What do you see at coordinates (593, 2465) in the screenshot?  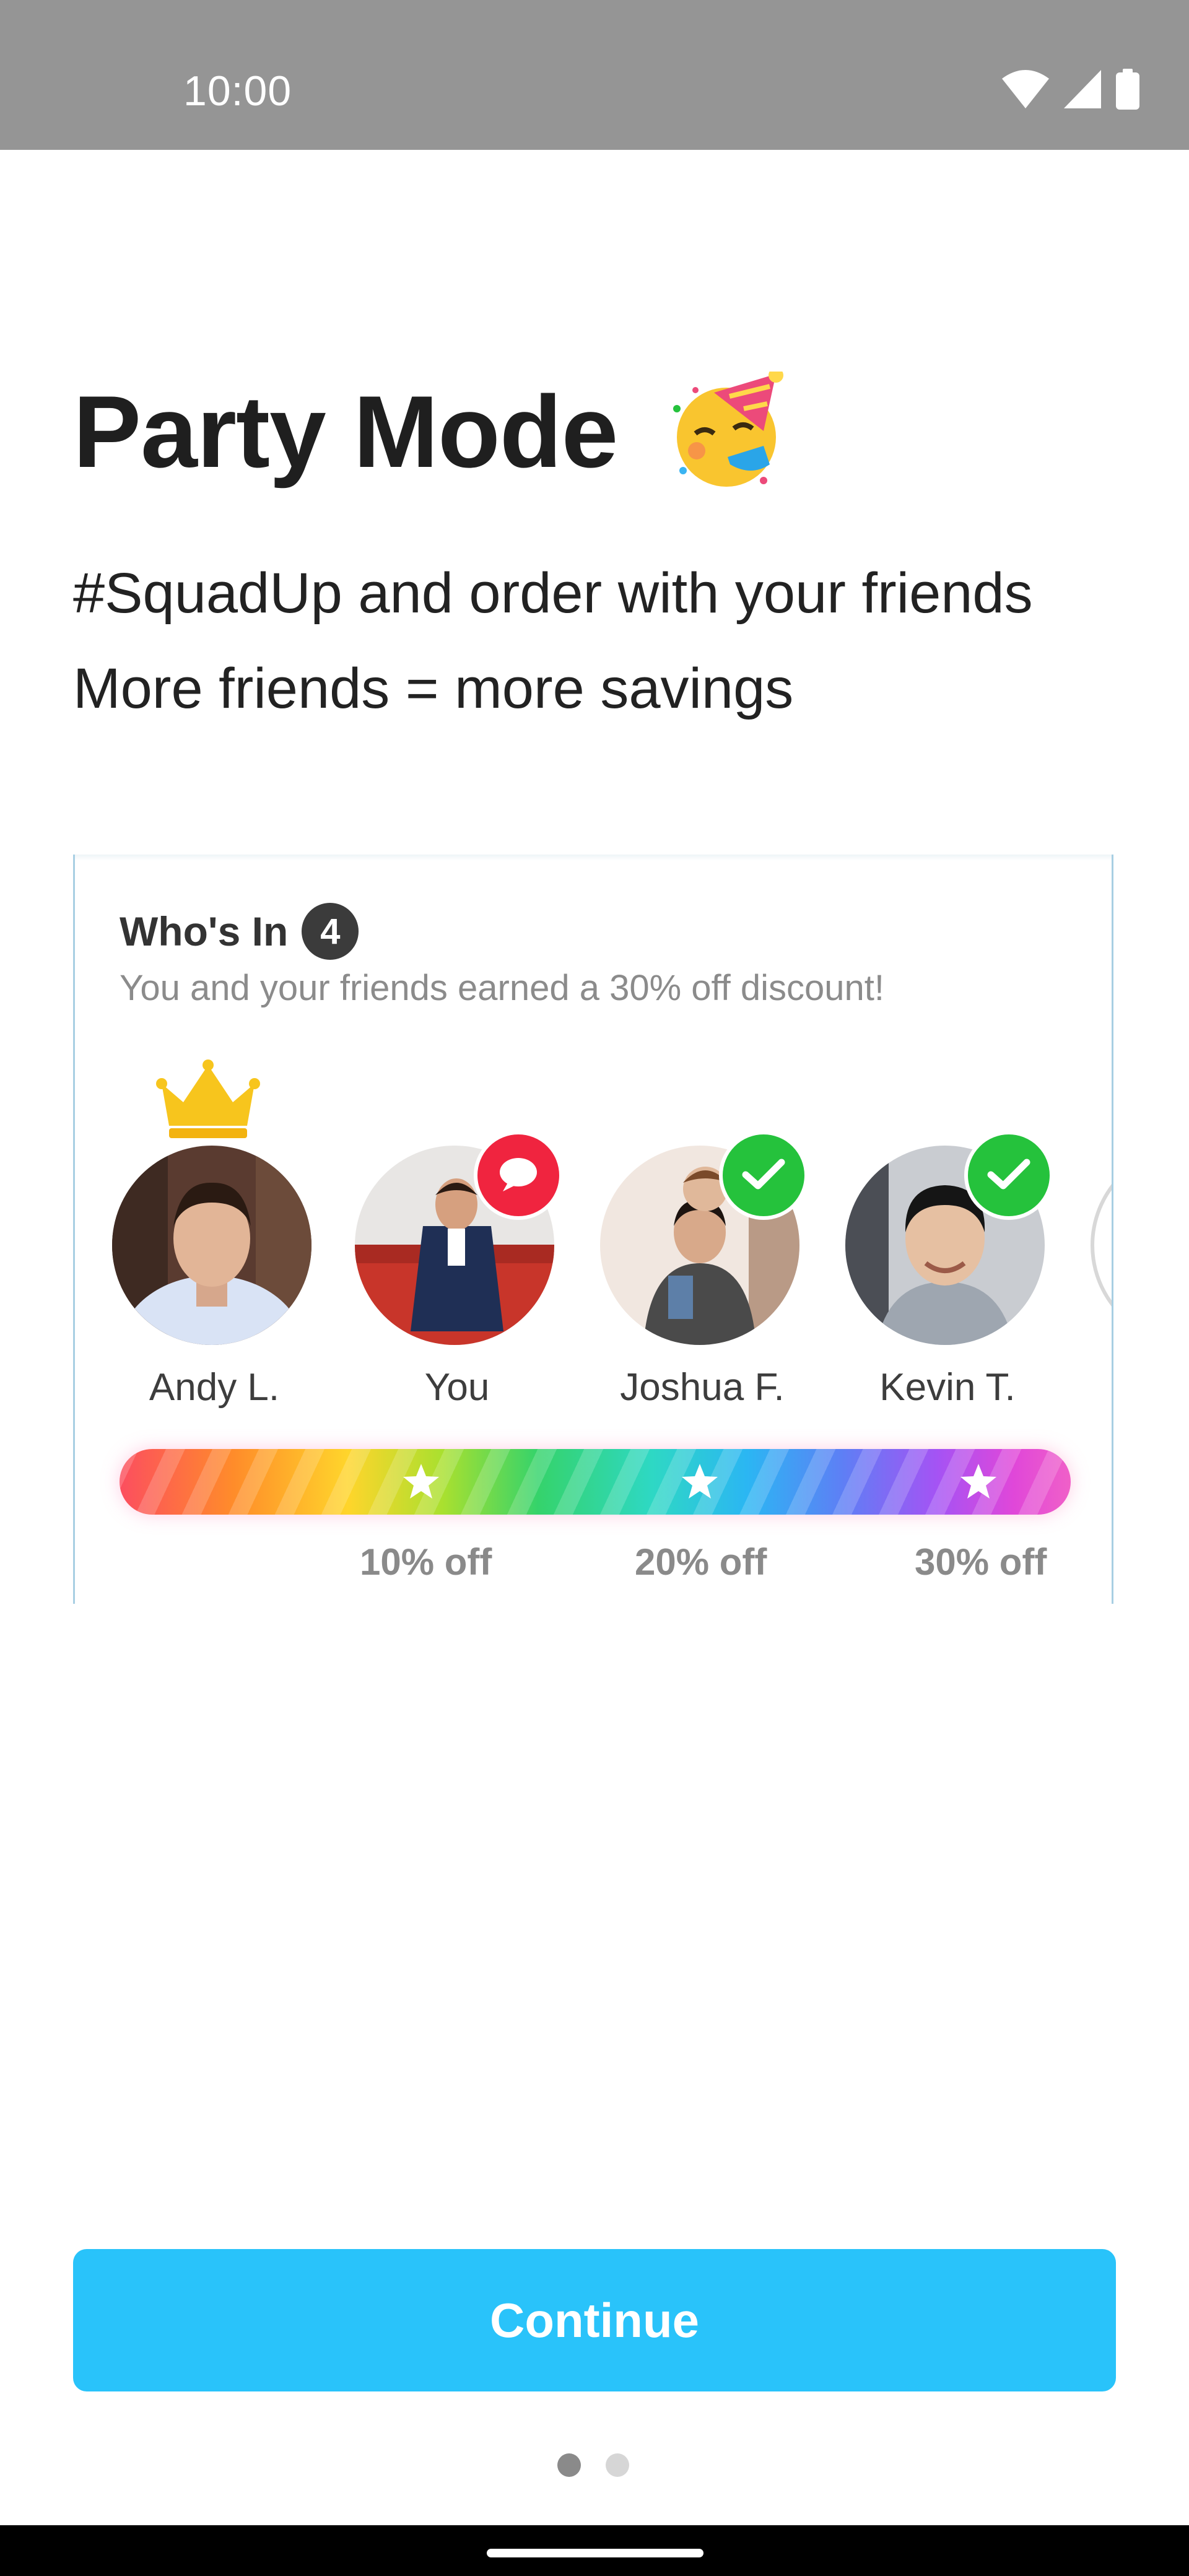 I see `page-indicator` at bounding box center [593, 2465].